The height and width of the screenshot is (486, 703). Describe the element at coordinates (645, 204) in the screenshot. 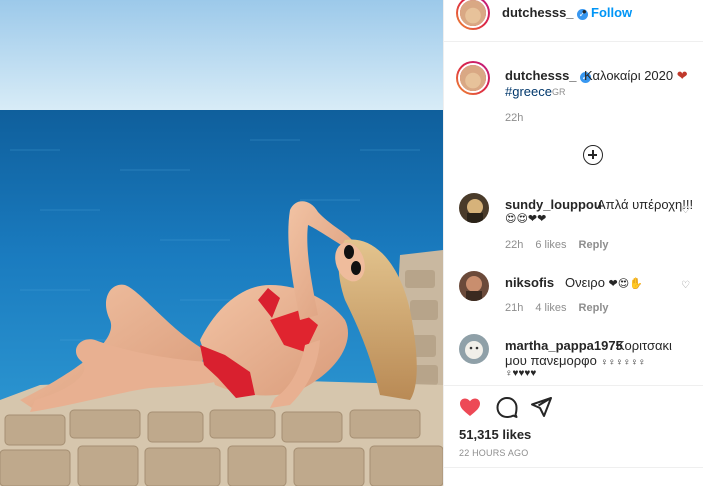

I see `comment-text: Απλά υπέροχη!!!` at that location.